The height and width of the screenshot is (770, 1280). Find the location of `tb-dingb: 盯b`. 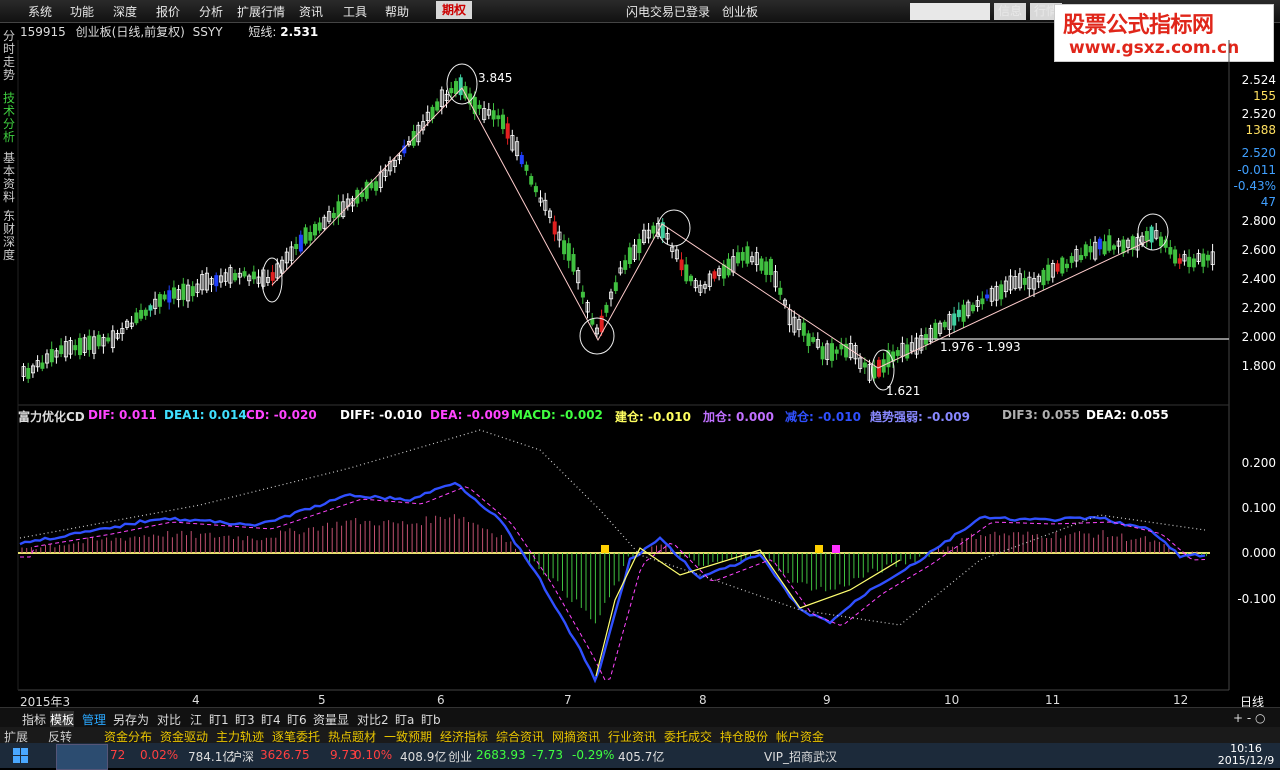

tb-dingb: 盯b is located at coordinates (431, 719).